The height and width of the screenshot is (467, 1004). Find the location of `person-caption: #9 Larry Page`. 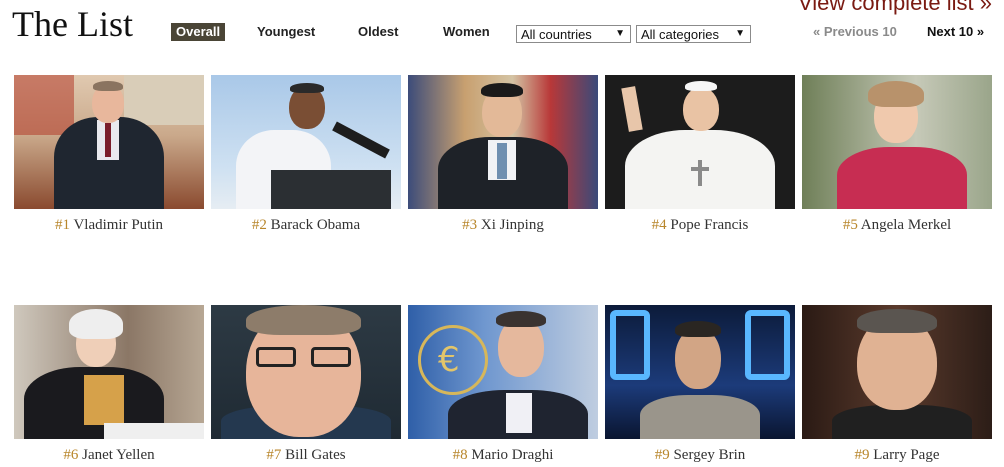

person-caption: #9 Larry Page is located at coordinates (897, 455).